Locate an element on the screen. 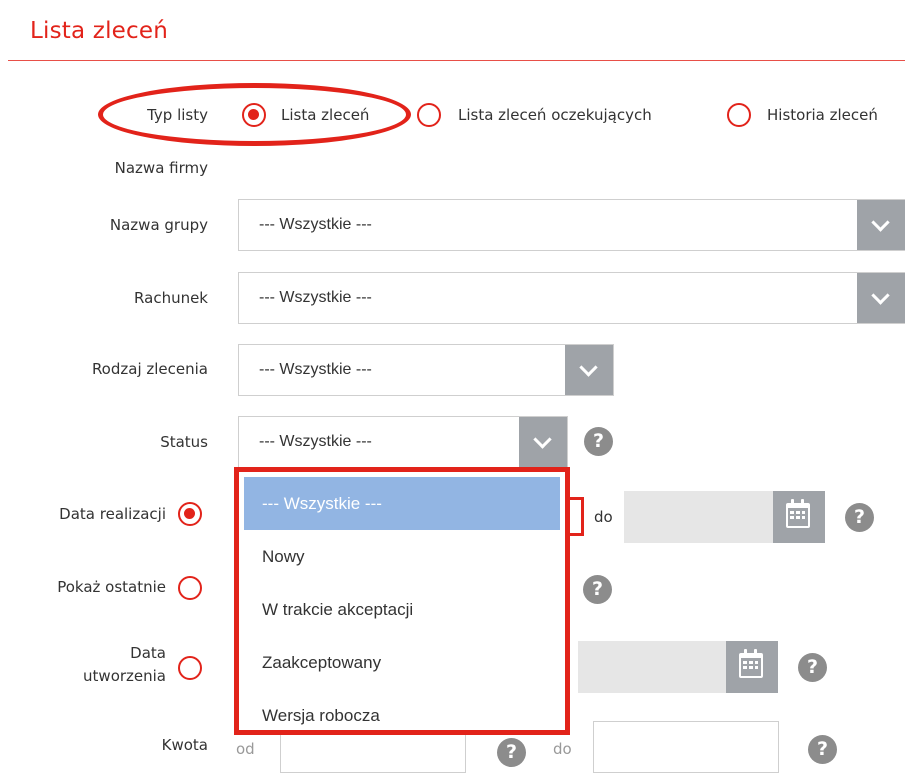 The height and width of the screenshot is (776, 905). status-select-value: --- Wszystkie --- is located at coordinates (315, 441).